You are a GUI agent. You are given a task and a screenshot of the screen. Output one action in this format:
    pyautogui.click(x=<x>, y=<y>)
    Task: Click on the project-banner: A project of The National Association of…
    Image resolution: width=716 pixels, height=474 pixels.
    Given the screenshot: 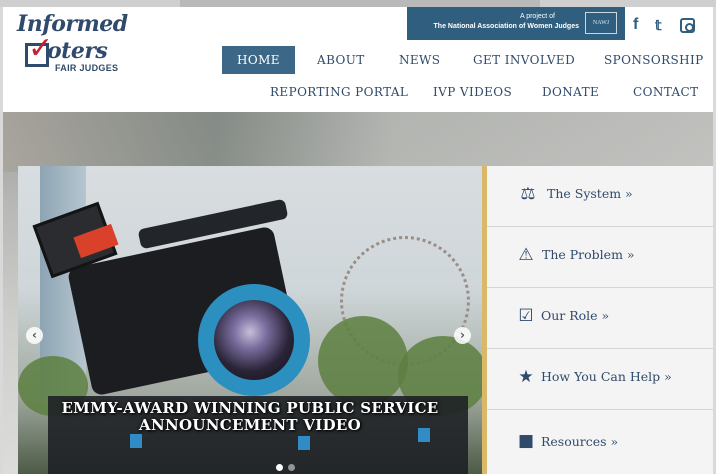 What is the action you would take?
    pyautogui.click(x=516, y=23)
    